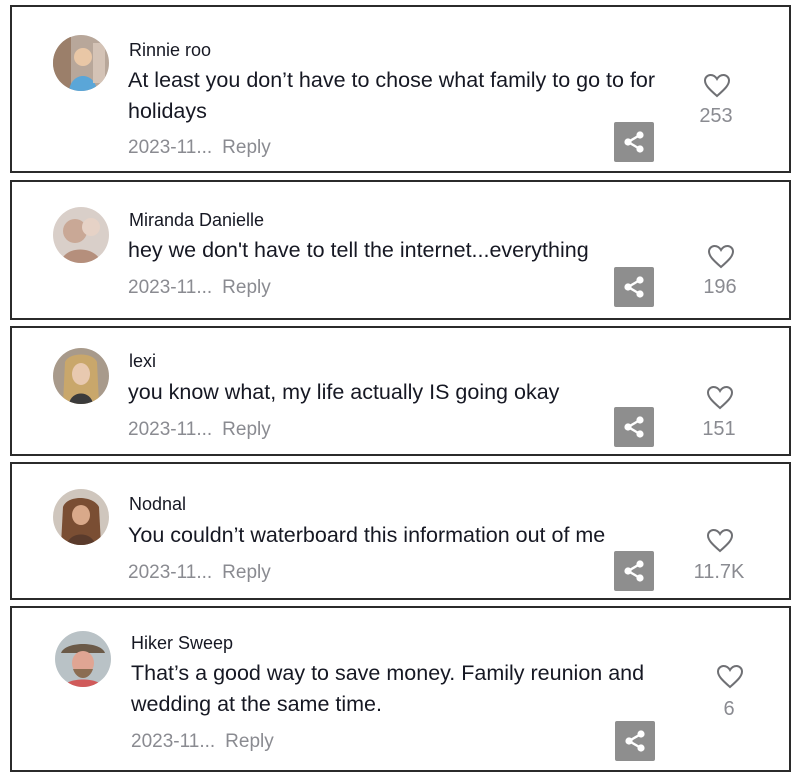  Describe the element at coordinates (719, 572) in the screenshot. I see `like-count: 11.7K` at that location.